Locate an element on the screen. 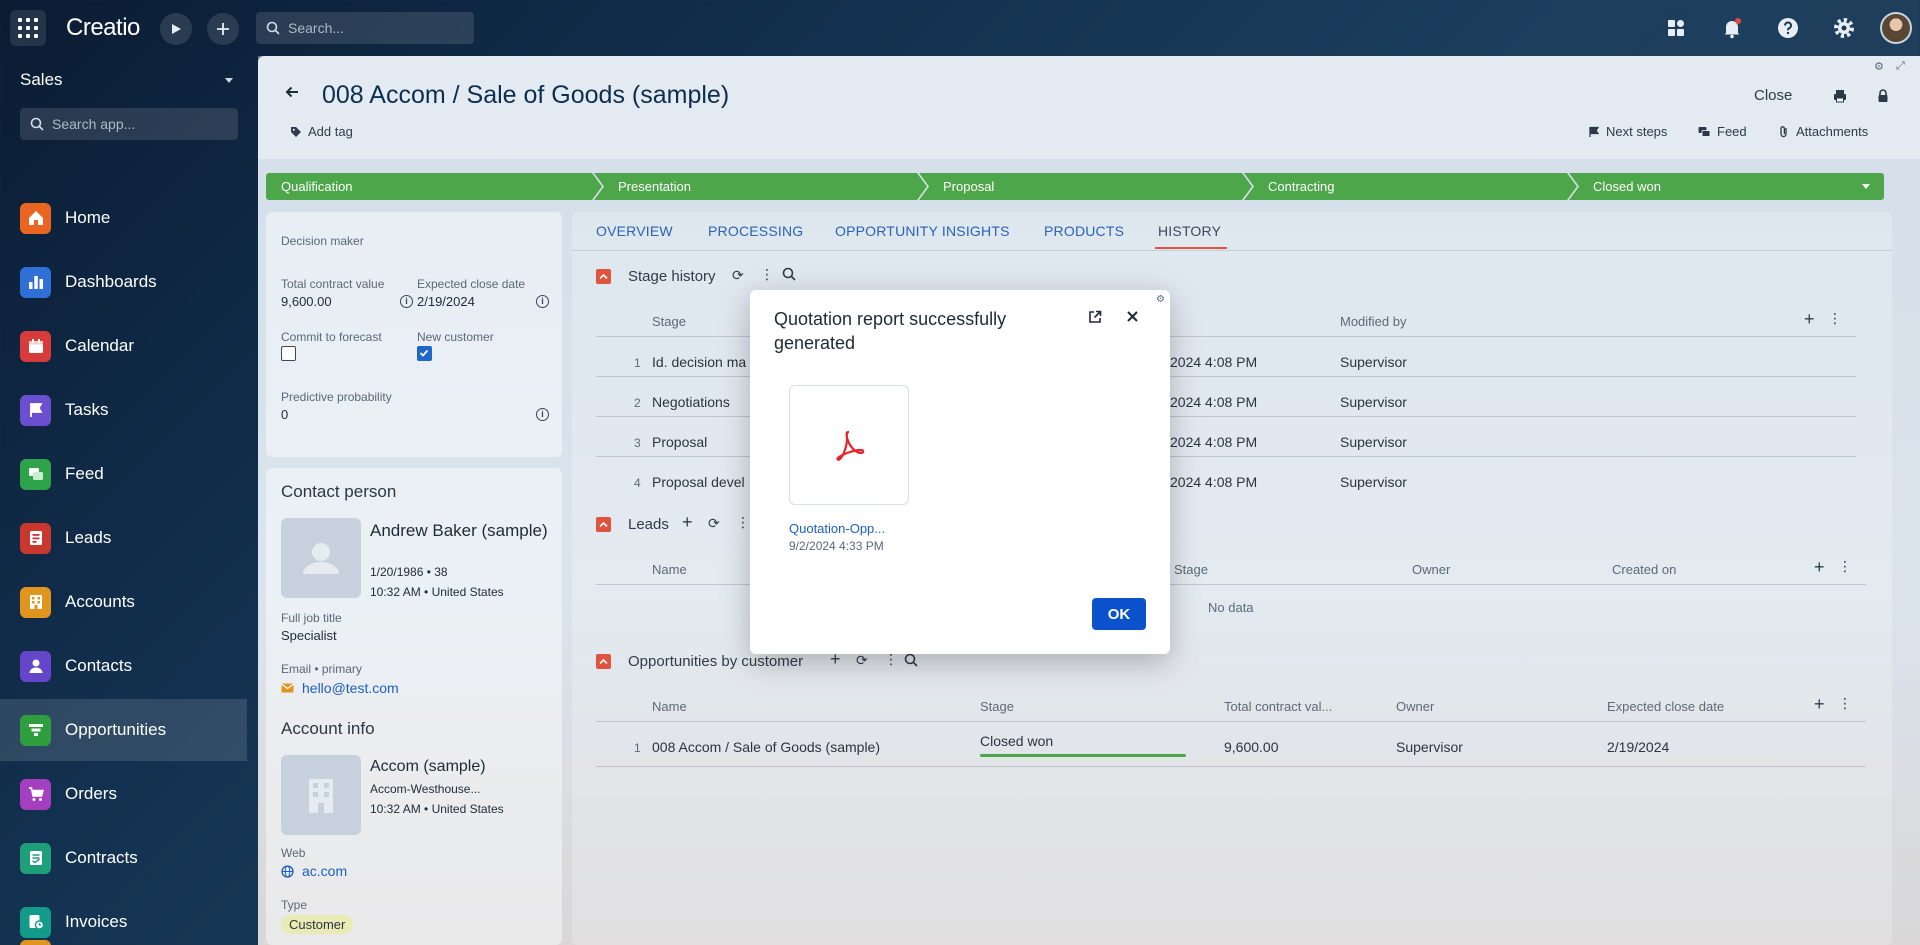 Image resolution: width=1920 pixels, height=945 pixels. app-launcher-button is located at coordinates (28, 28).